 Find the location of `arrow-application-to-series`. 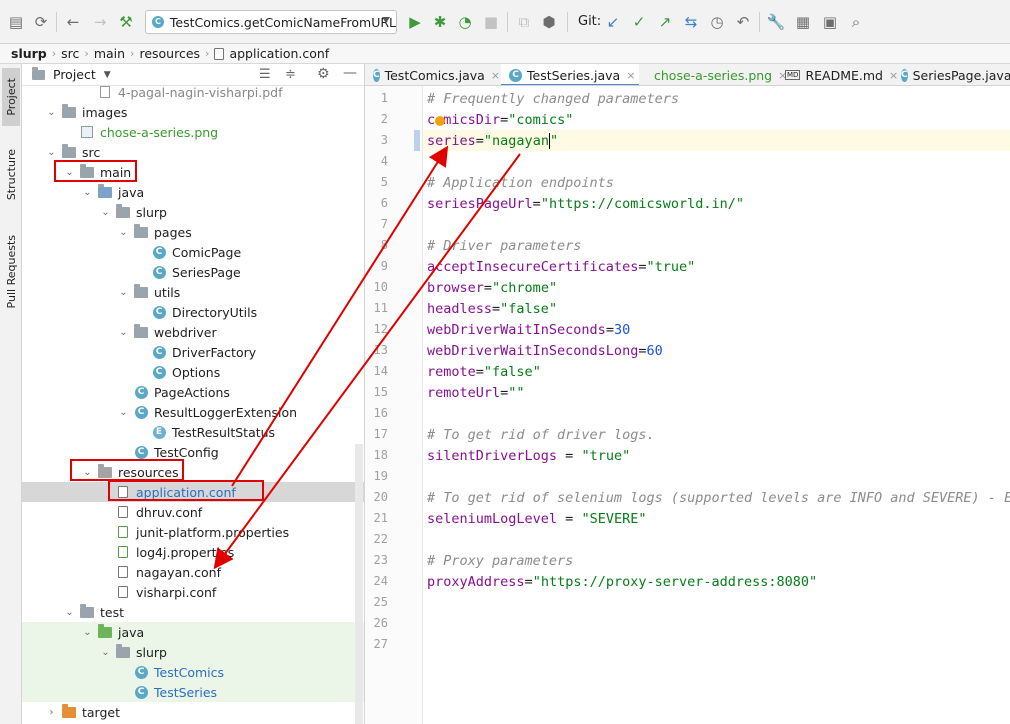

arrow-application-to-series is located at coordinates (340, 316).